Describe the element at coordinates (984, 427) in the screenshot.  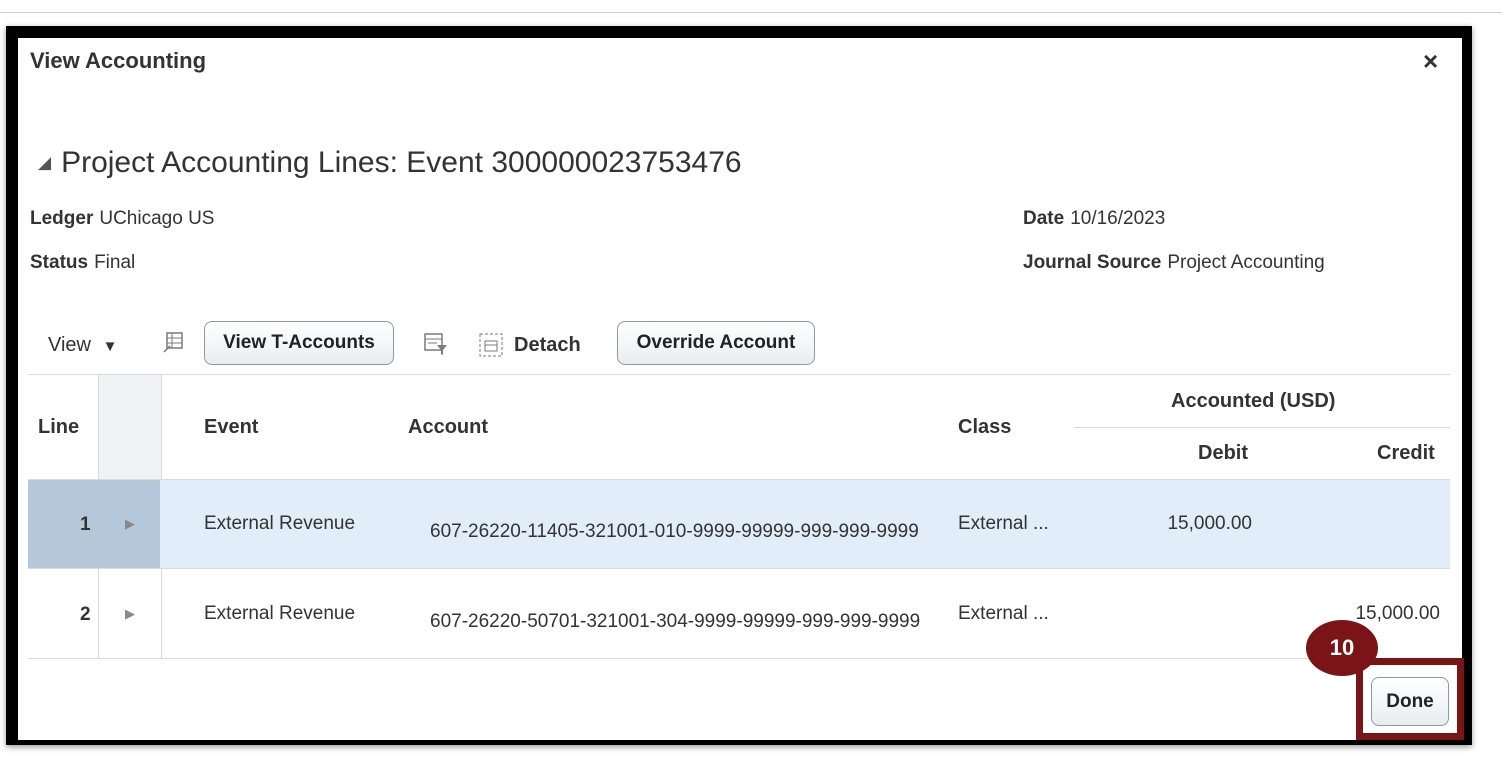
I see `column-header-class: Class` at that location.